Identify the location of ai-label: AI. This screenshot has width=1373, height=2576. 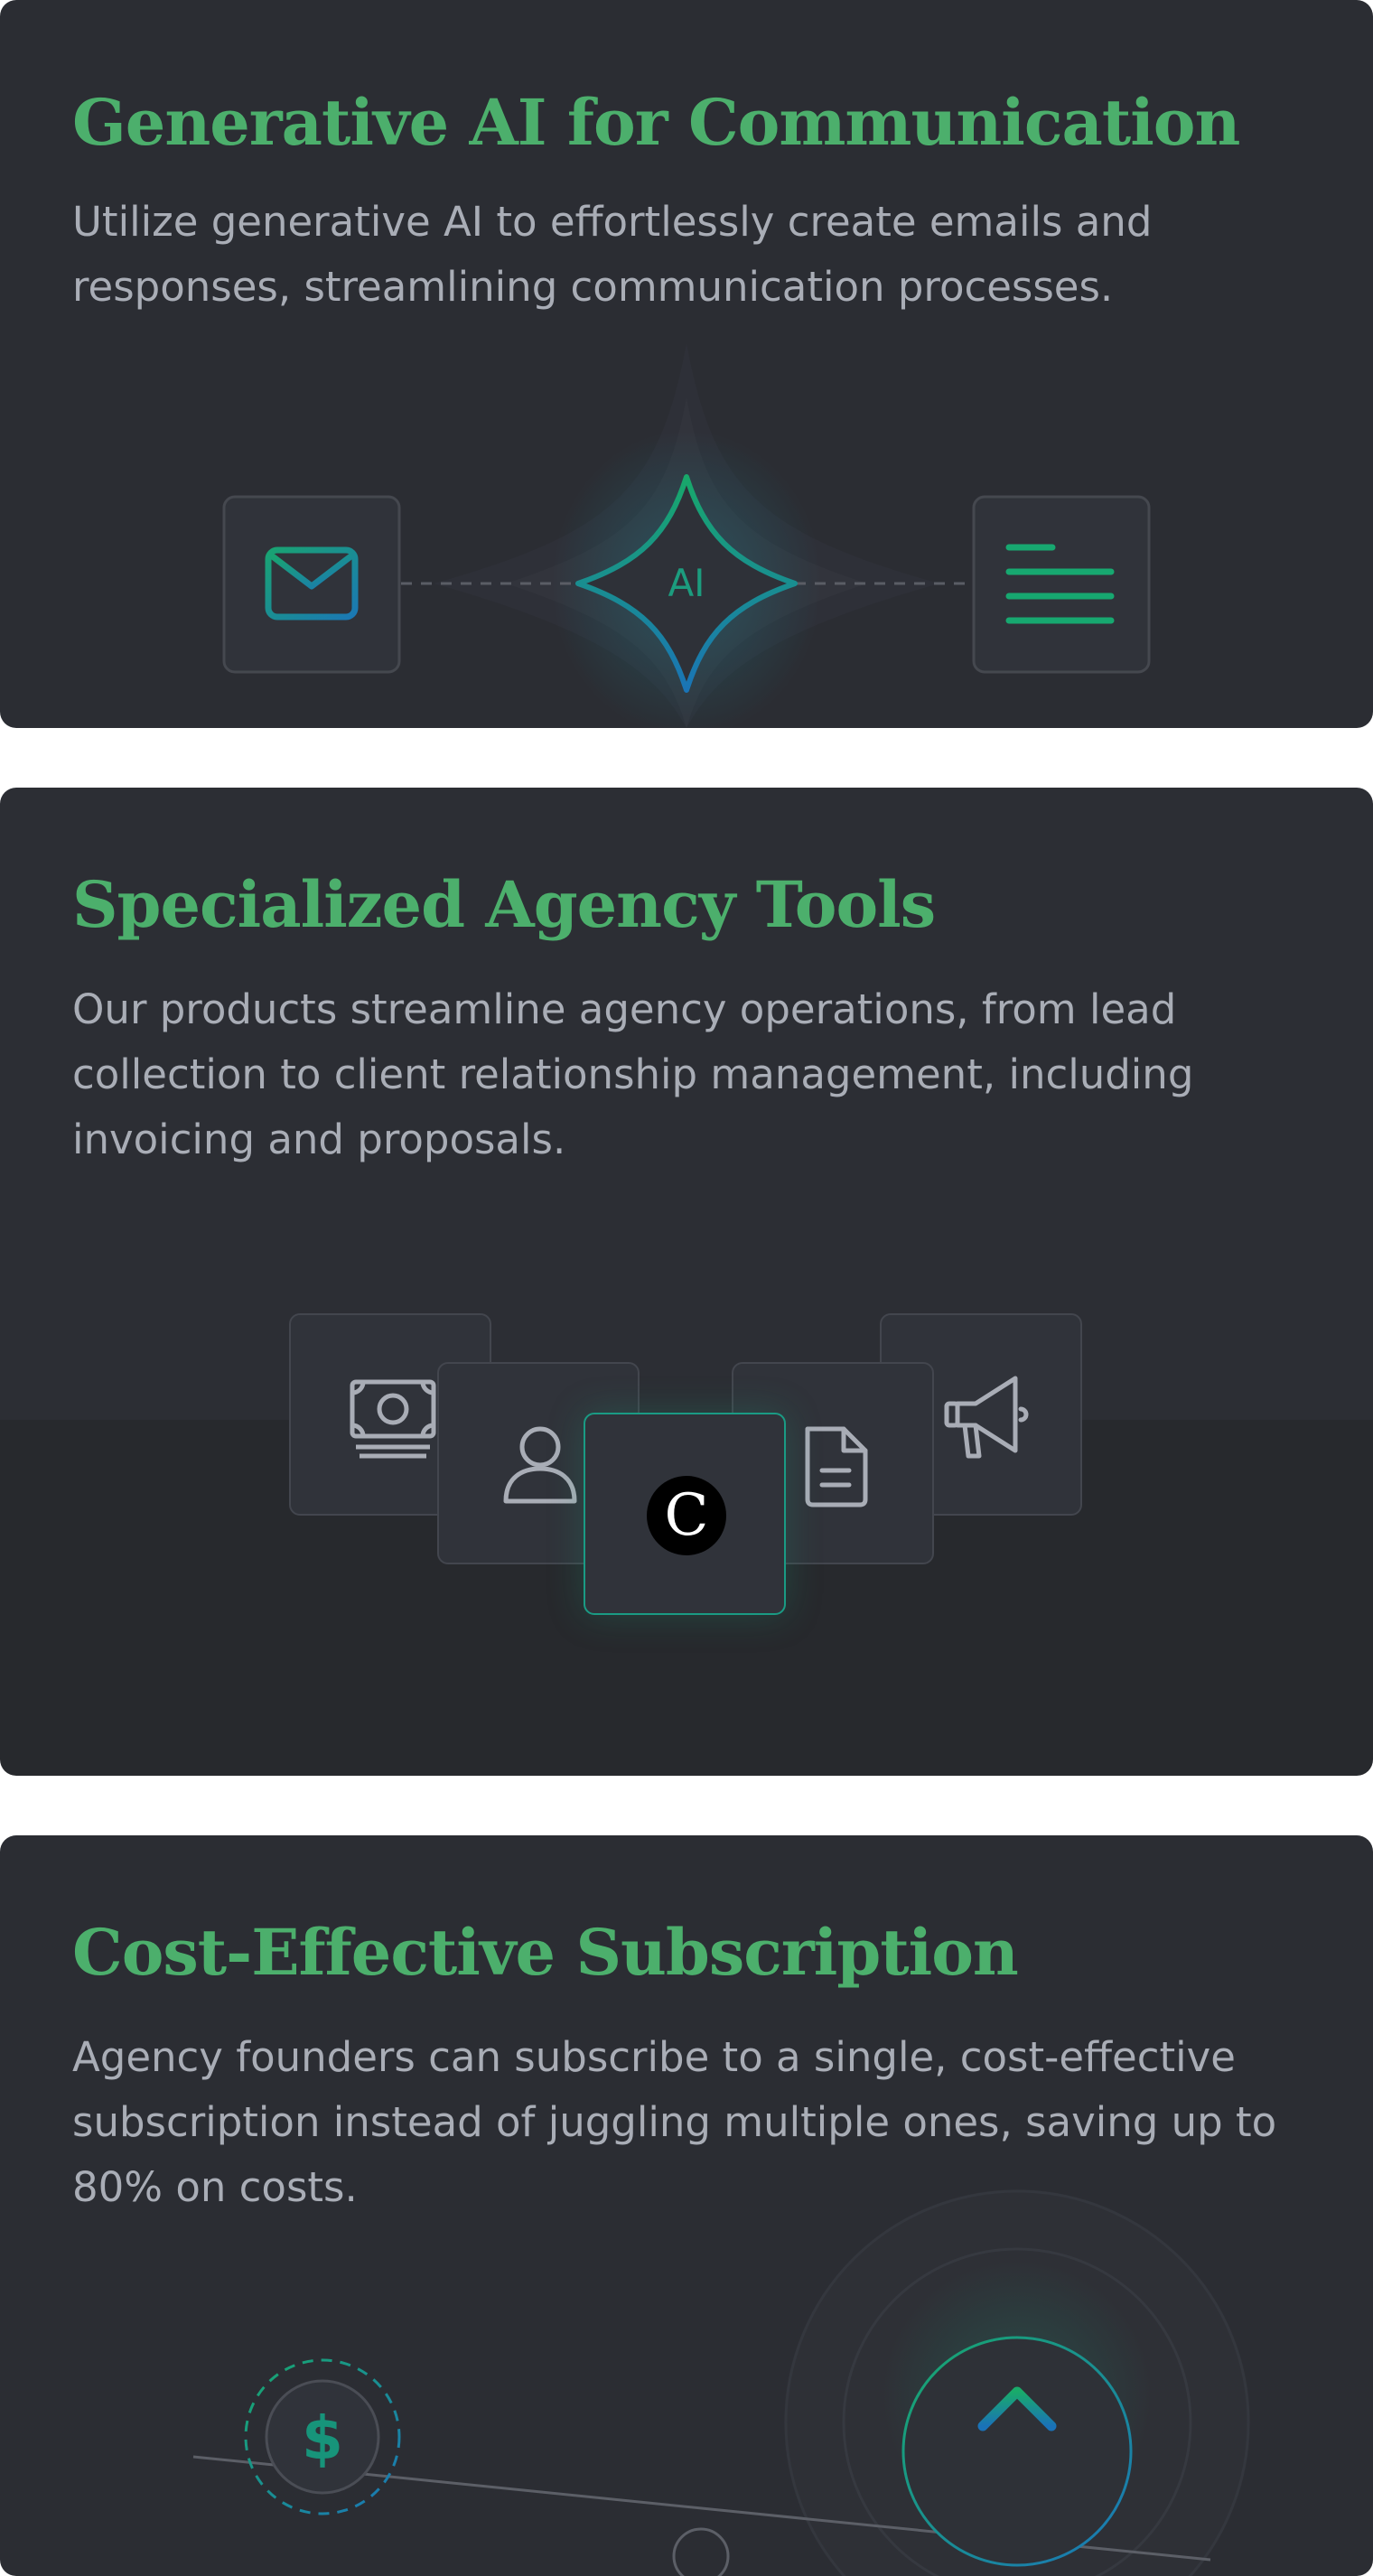
(686, 583).